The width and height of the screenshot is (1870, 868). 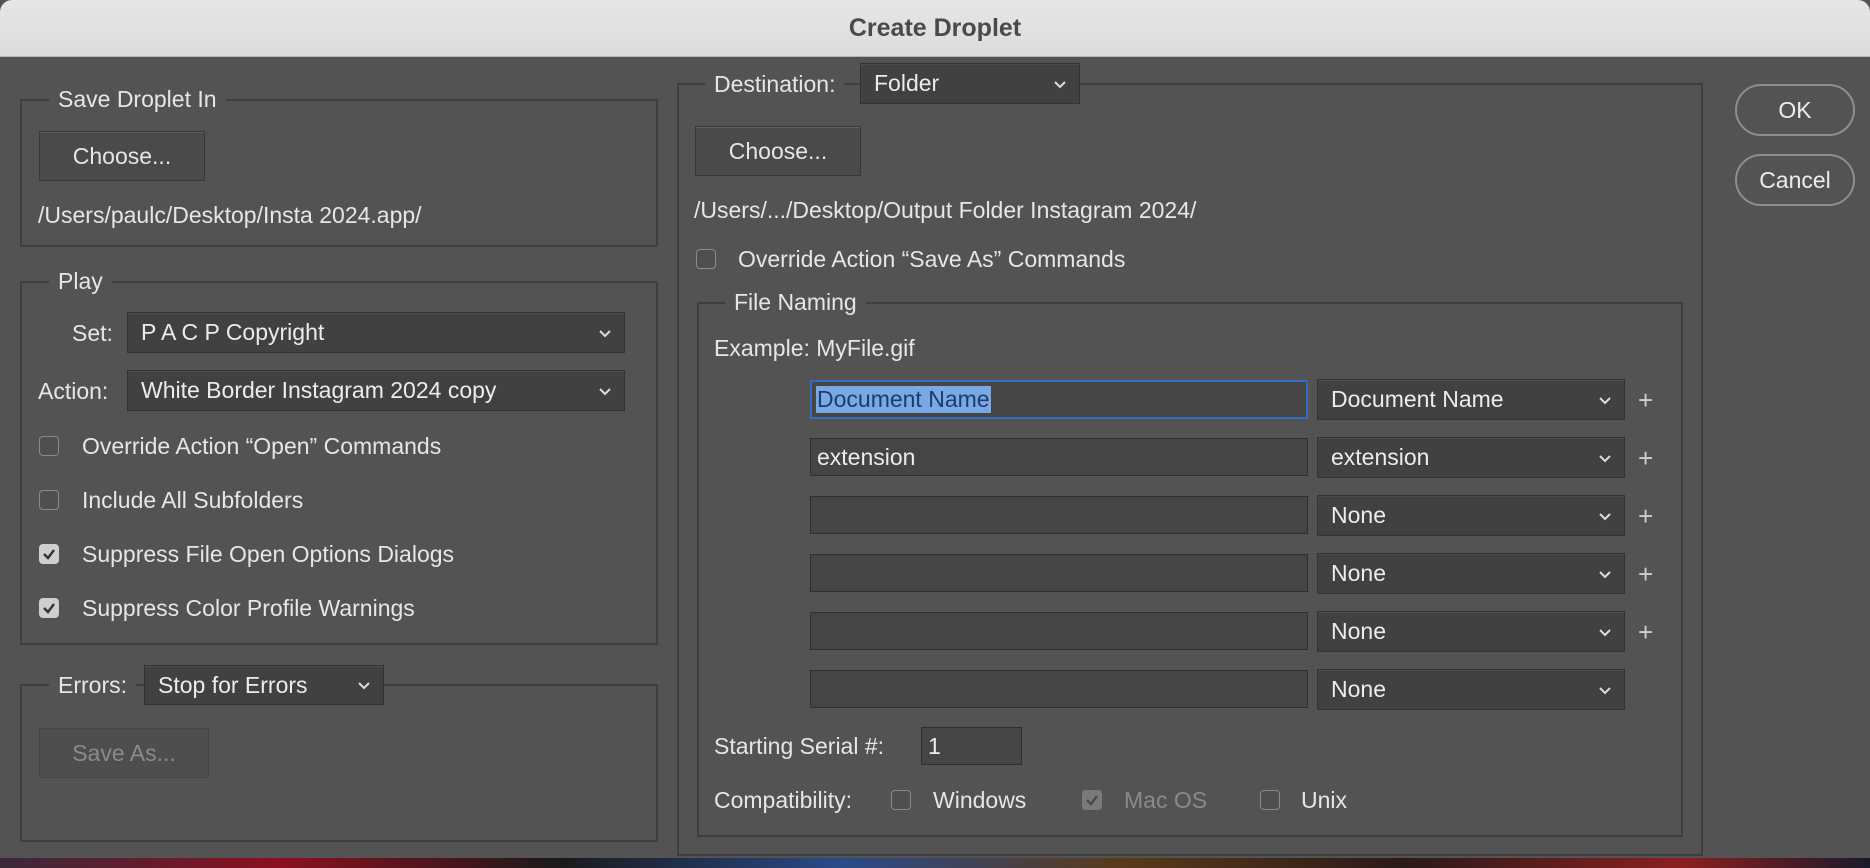 I want to click on background-strip, so click(x=935, y=863).